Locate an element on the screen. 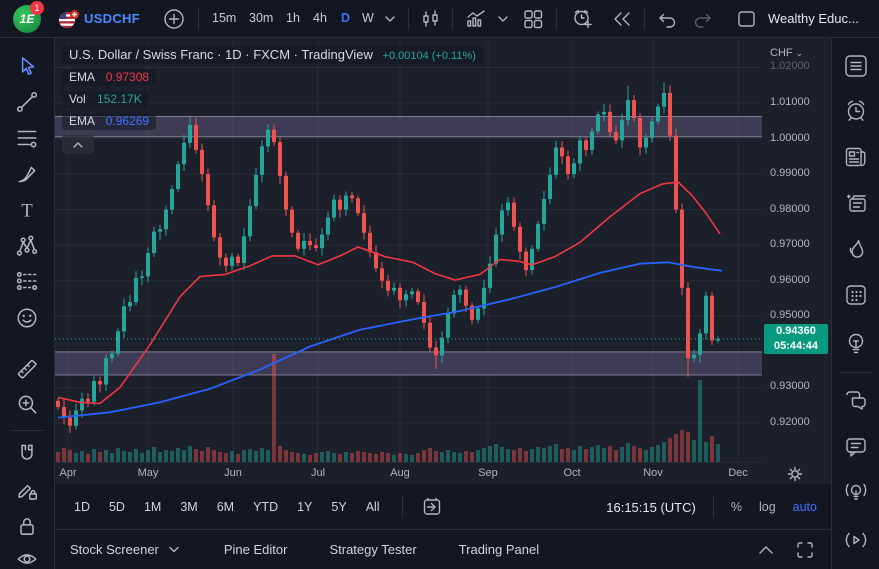 The image size is (879, 569). timeframe-1d: D is located at coordinates (345, 18).